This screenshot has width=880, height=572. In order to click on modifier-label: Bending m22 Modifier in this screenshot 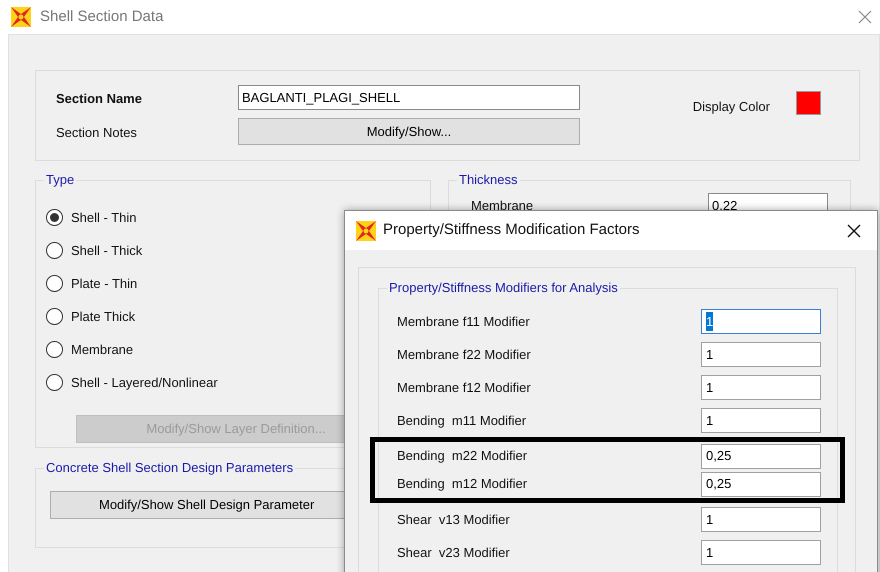, I will do `click(462, 456)`.